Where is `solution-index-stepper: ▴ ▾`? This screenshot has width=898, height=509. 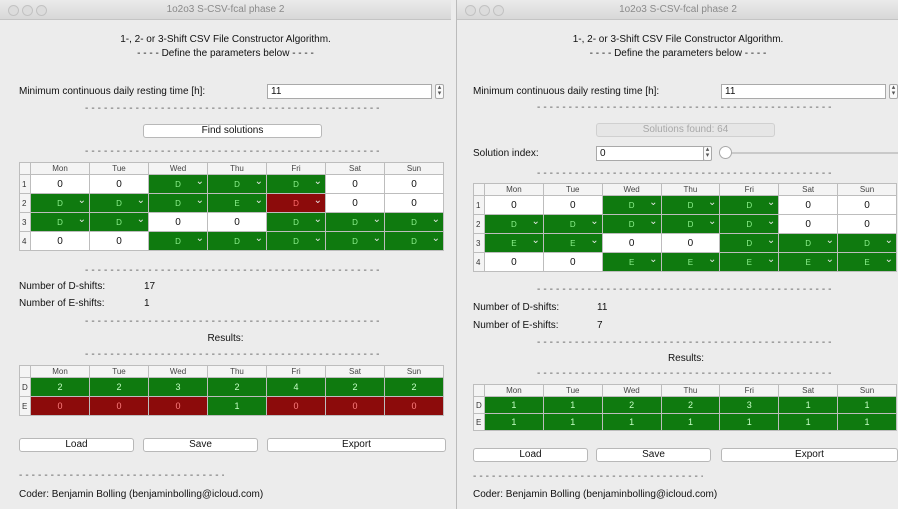 solution-index-stepper: ▴ ▾ is located at coordinates (707, 153).